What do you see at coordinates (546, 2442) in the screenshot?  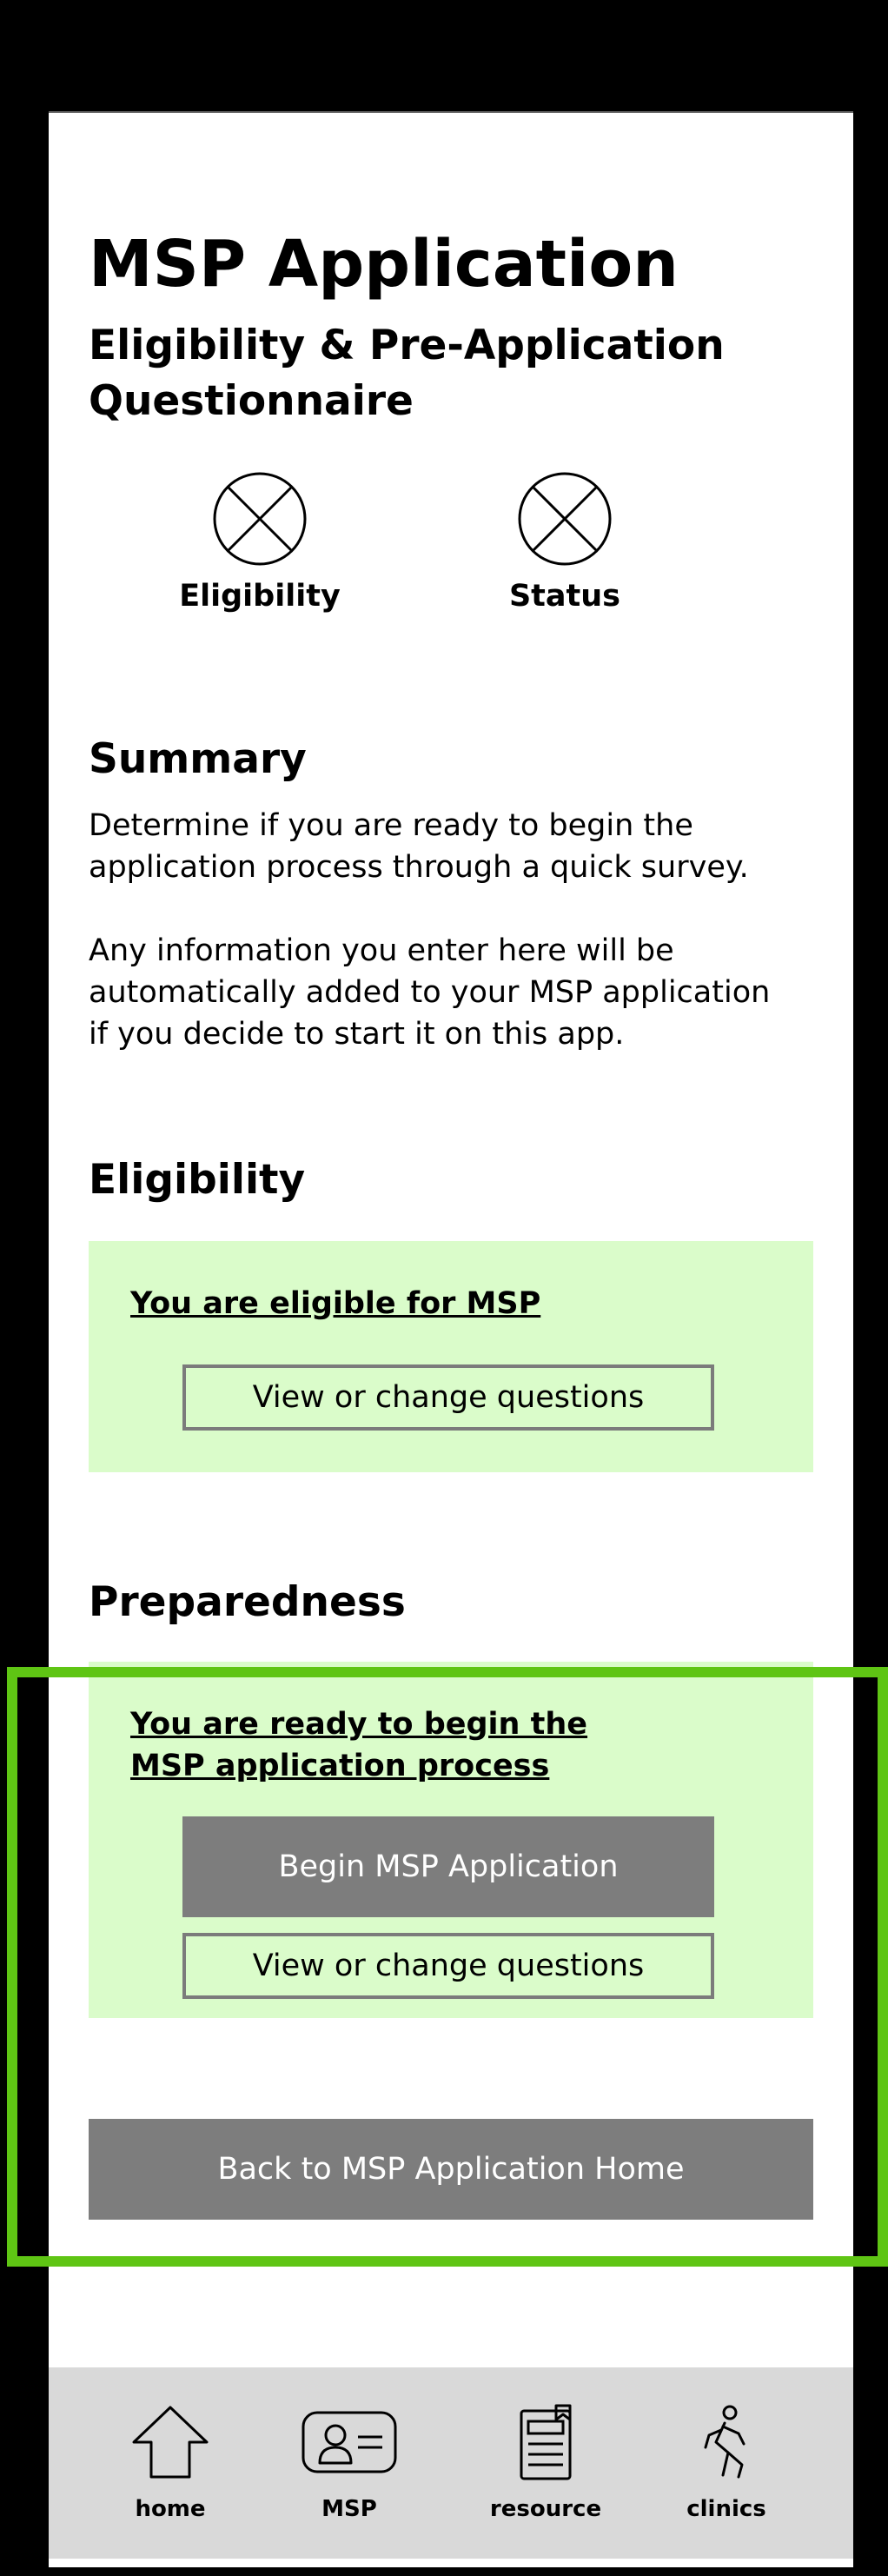 I see `document-icon` at bounding box center [546, 2442].